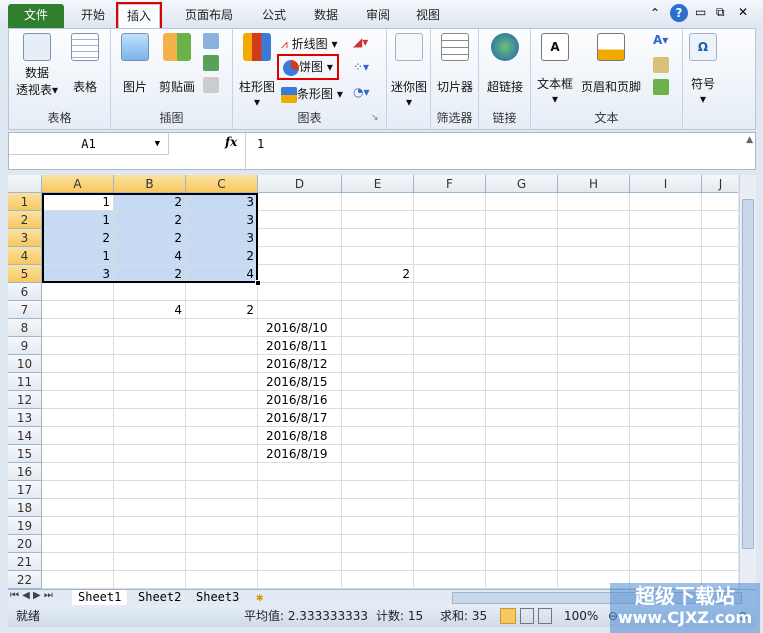  I want to click on cell-B13, so click(150, 418).